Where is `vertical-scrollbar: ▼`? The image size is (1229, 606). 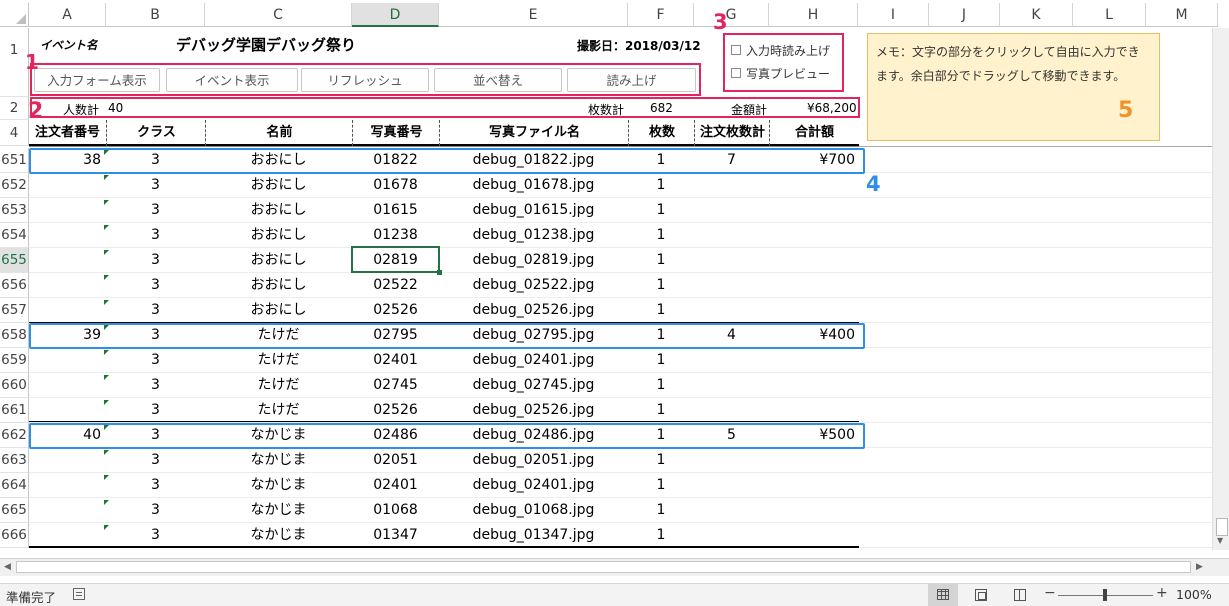 vertical-scrollbar: ▼ is located at coordinates (1220, 289).